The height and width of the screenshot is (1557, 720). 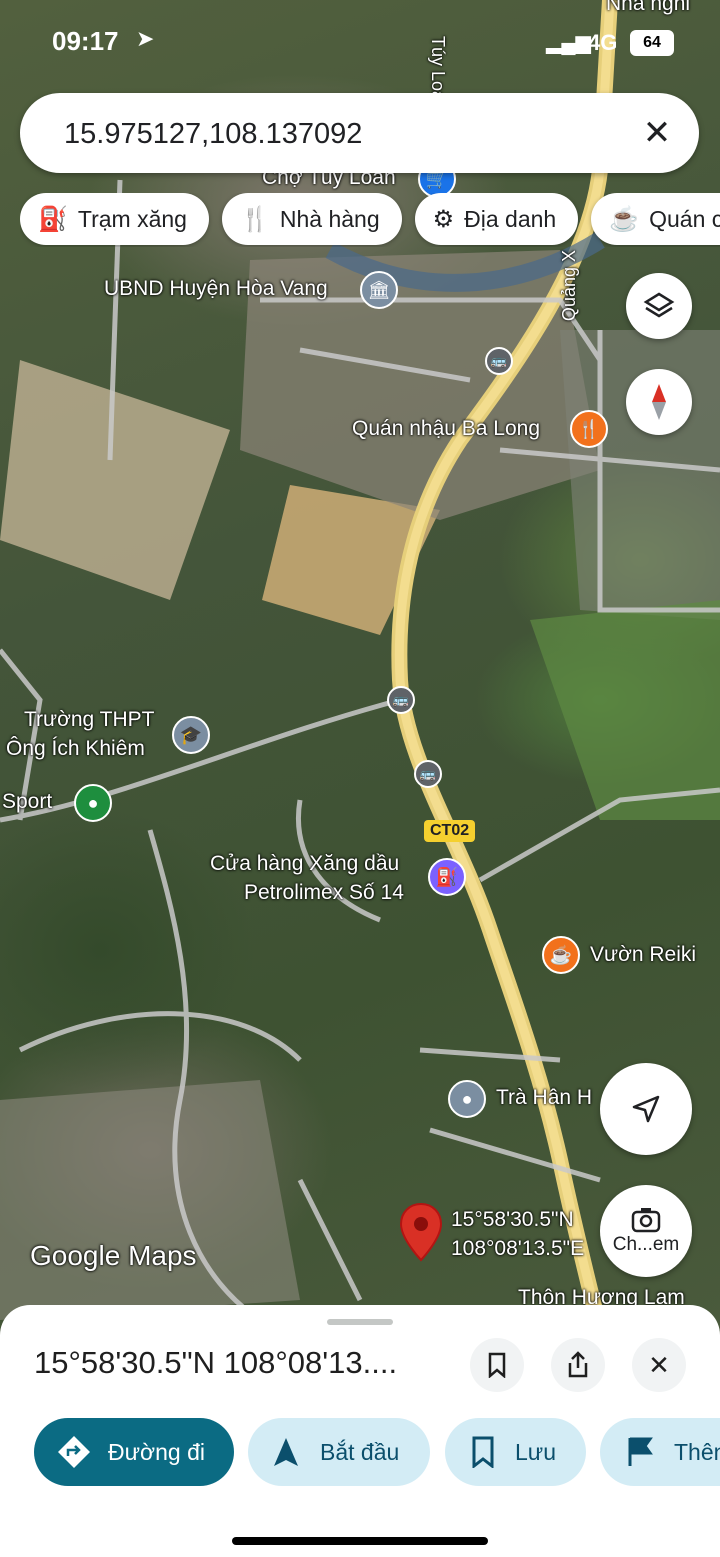 What do you see at coordinates (53, 219) in the screenshot?
I see `gas-station-icon: ⛽` at bounding box center [53, 219].